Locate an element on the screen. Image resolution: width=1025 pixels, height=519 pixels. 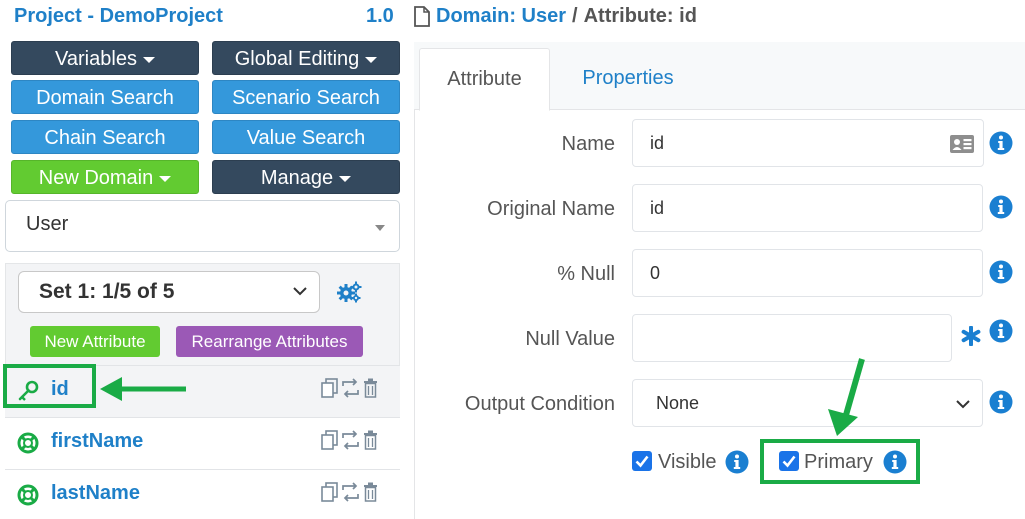
manage-label: Manage is located at coordinates (297, 178).